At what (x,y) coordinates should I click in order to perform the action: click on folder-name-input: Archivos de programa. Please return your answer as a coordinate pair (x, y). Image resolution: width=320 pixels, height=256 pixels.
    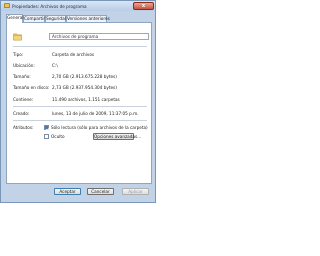
    Looking at the image, I should click on (99, 36).